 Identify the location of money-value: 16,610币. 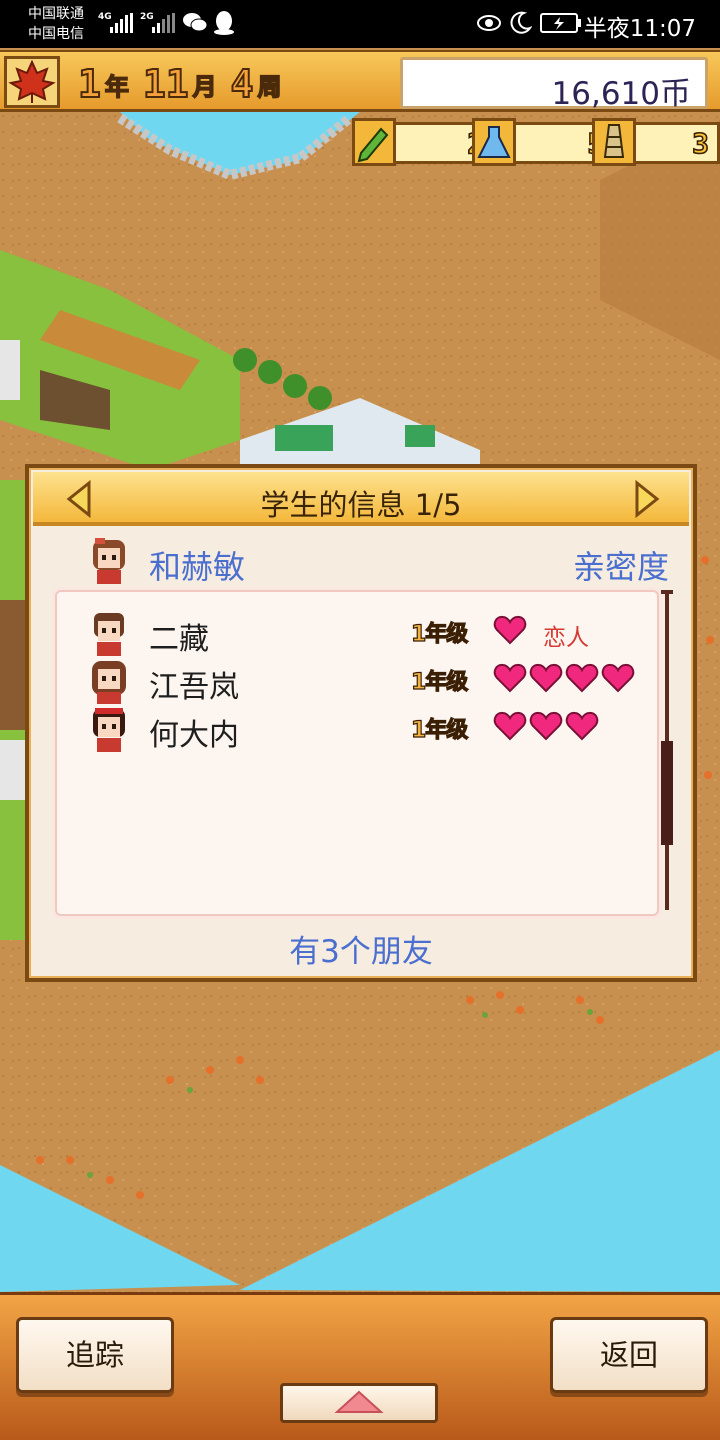
(621, 94).